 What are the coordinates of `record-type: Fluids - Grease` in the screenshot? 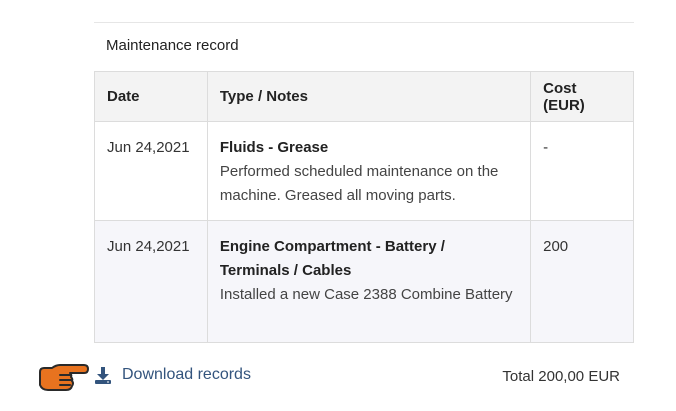 It's located at (274, 147).